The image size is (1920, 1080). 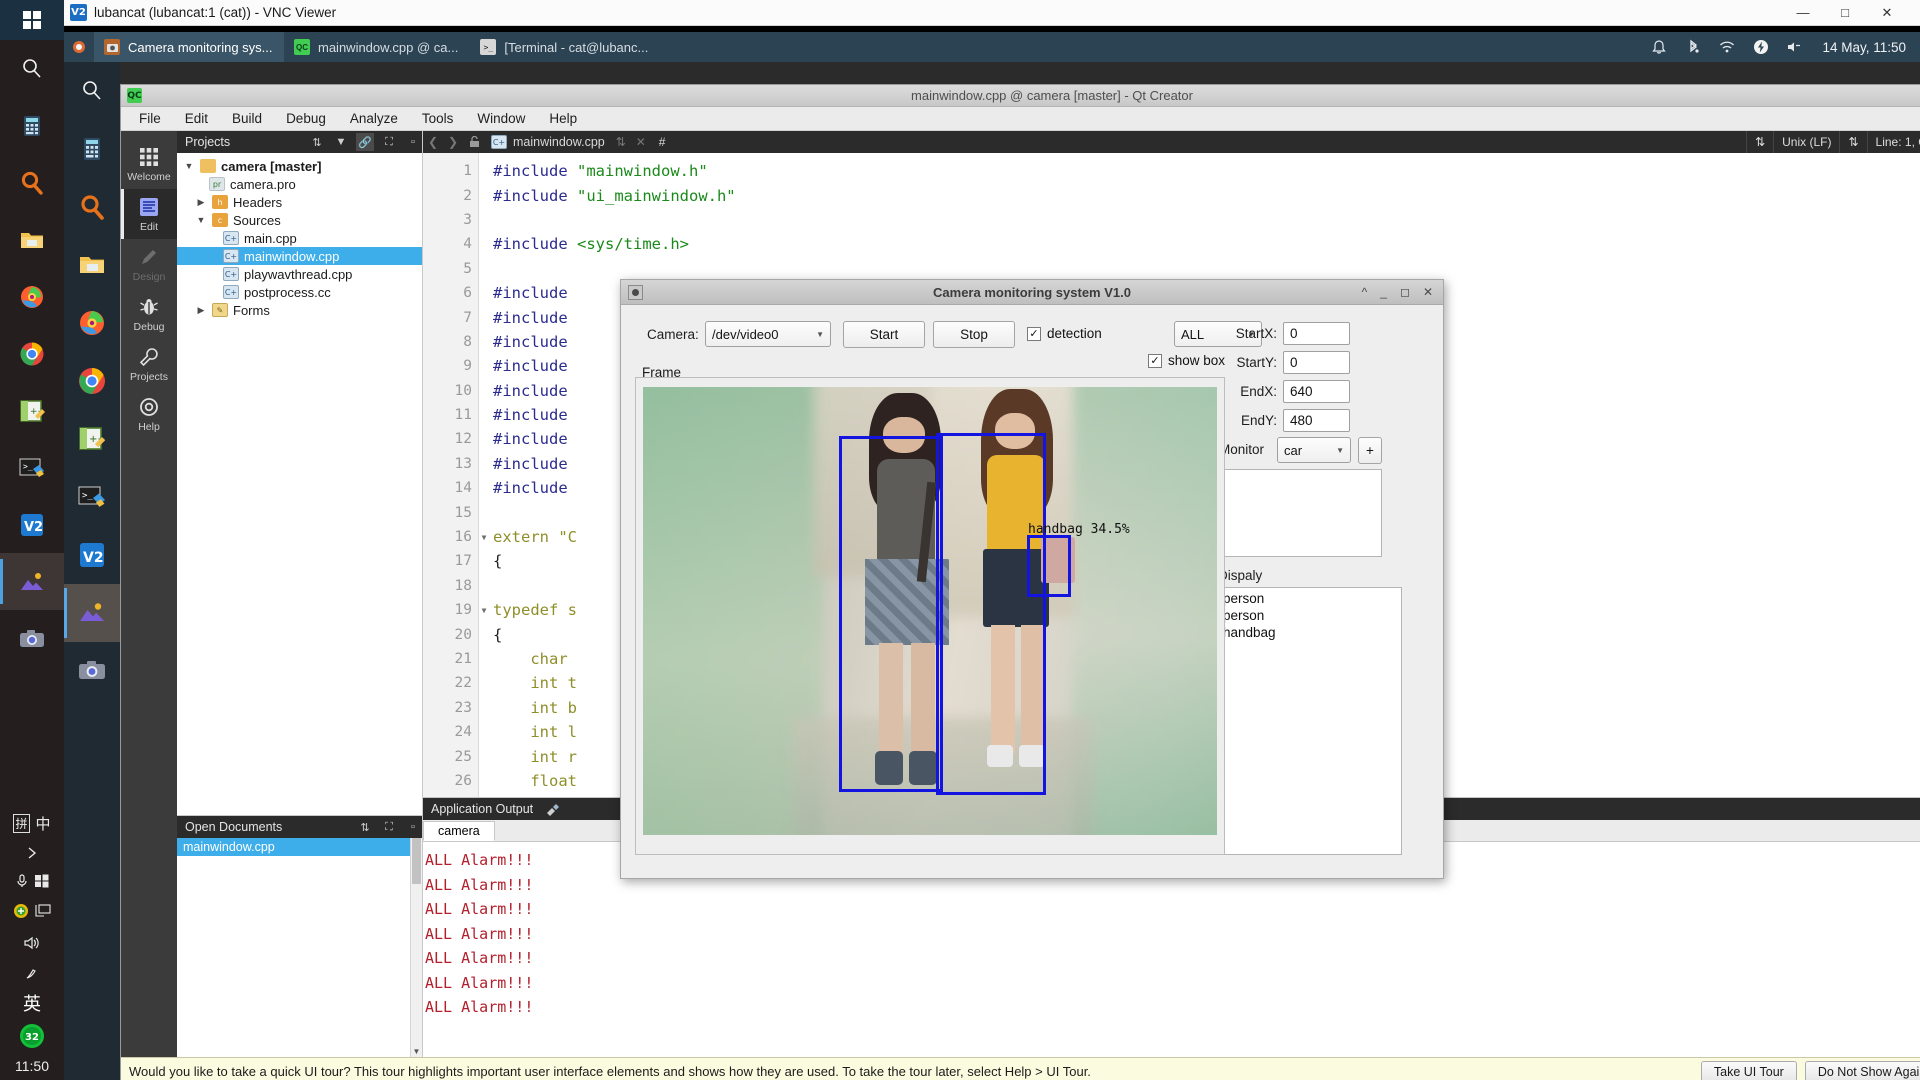 What do you see at coordinates (413, 142) in the screenshot?
I see `close-split-icon: ▫` at bounding box center [413, 142].